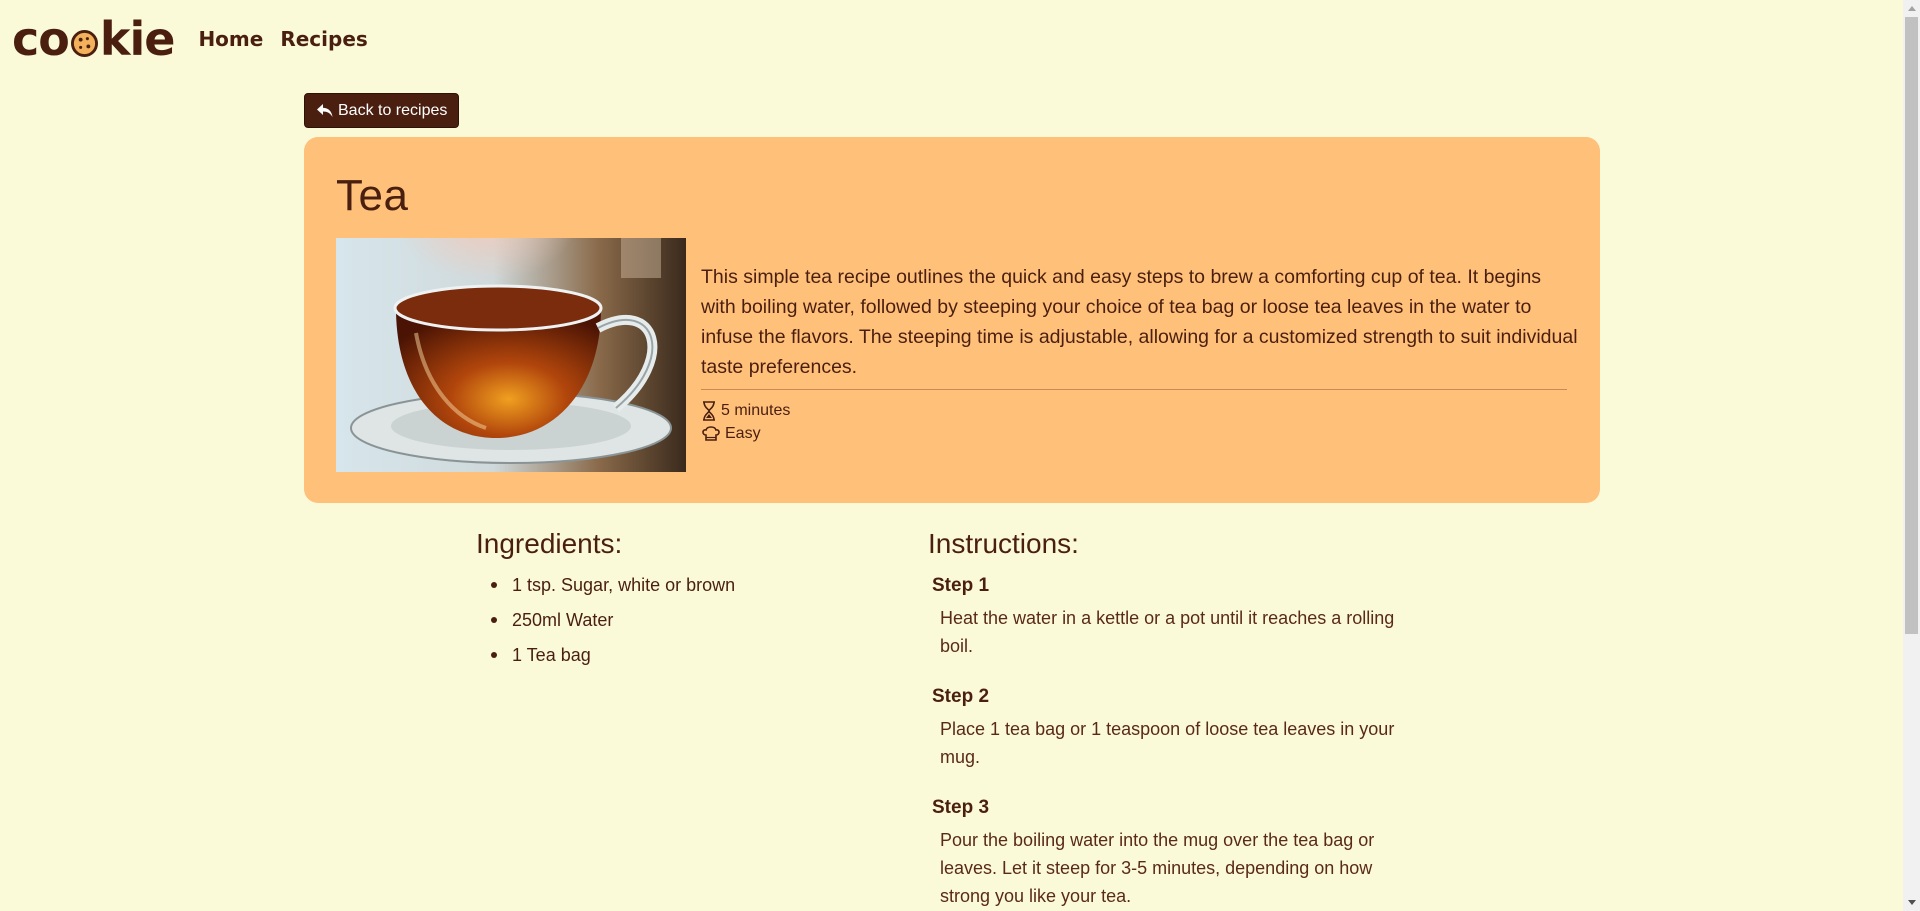 This screenshot has width=1920, height=911. What do you see at coordinates (230, 39) in the screenshot?
I see `nav-home-link: Home` at bounding box center [230, 39].